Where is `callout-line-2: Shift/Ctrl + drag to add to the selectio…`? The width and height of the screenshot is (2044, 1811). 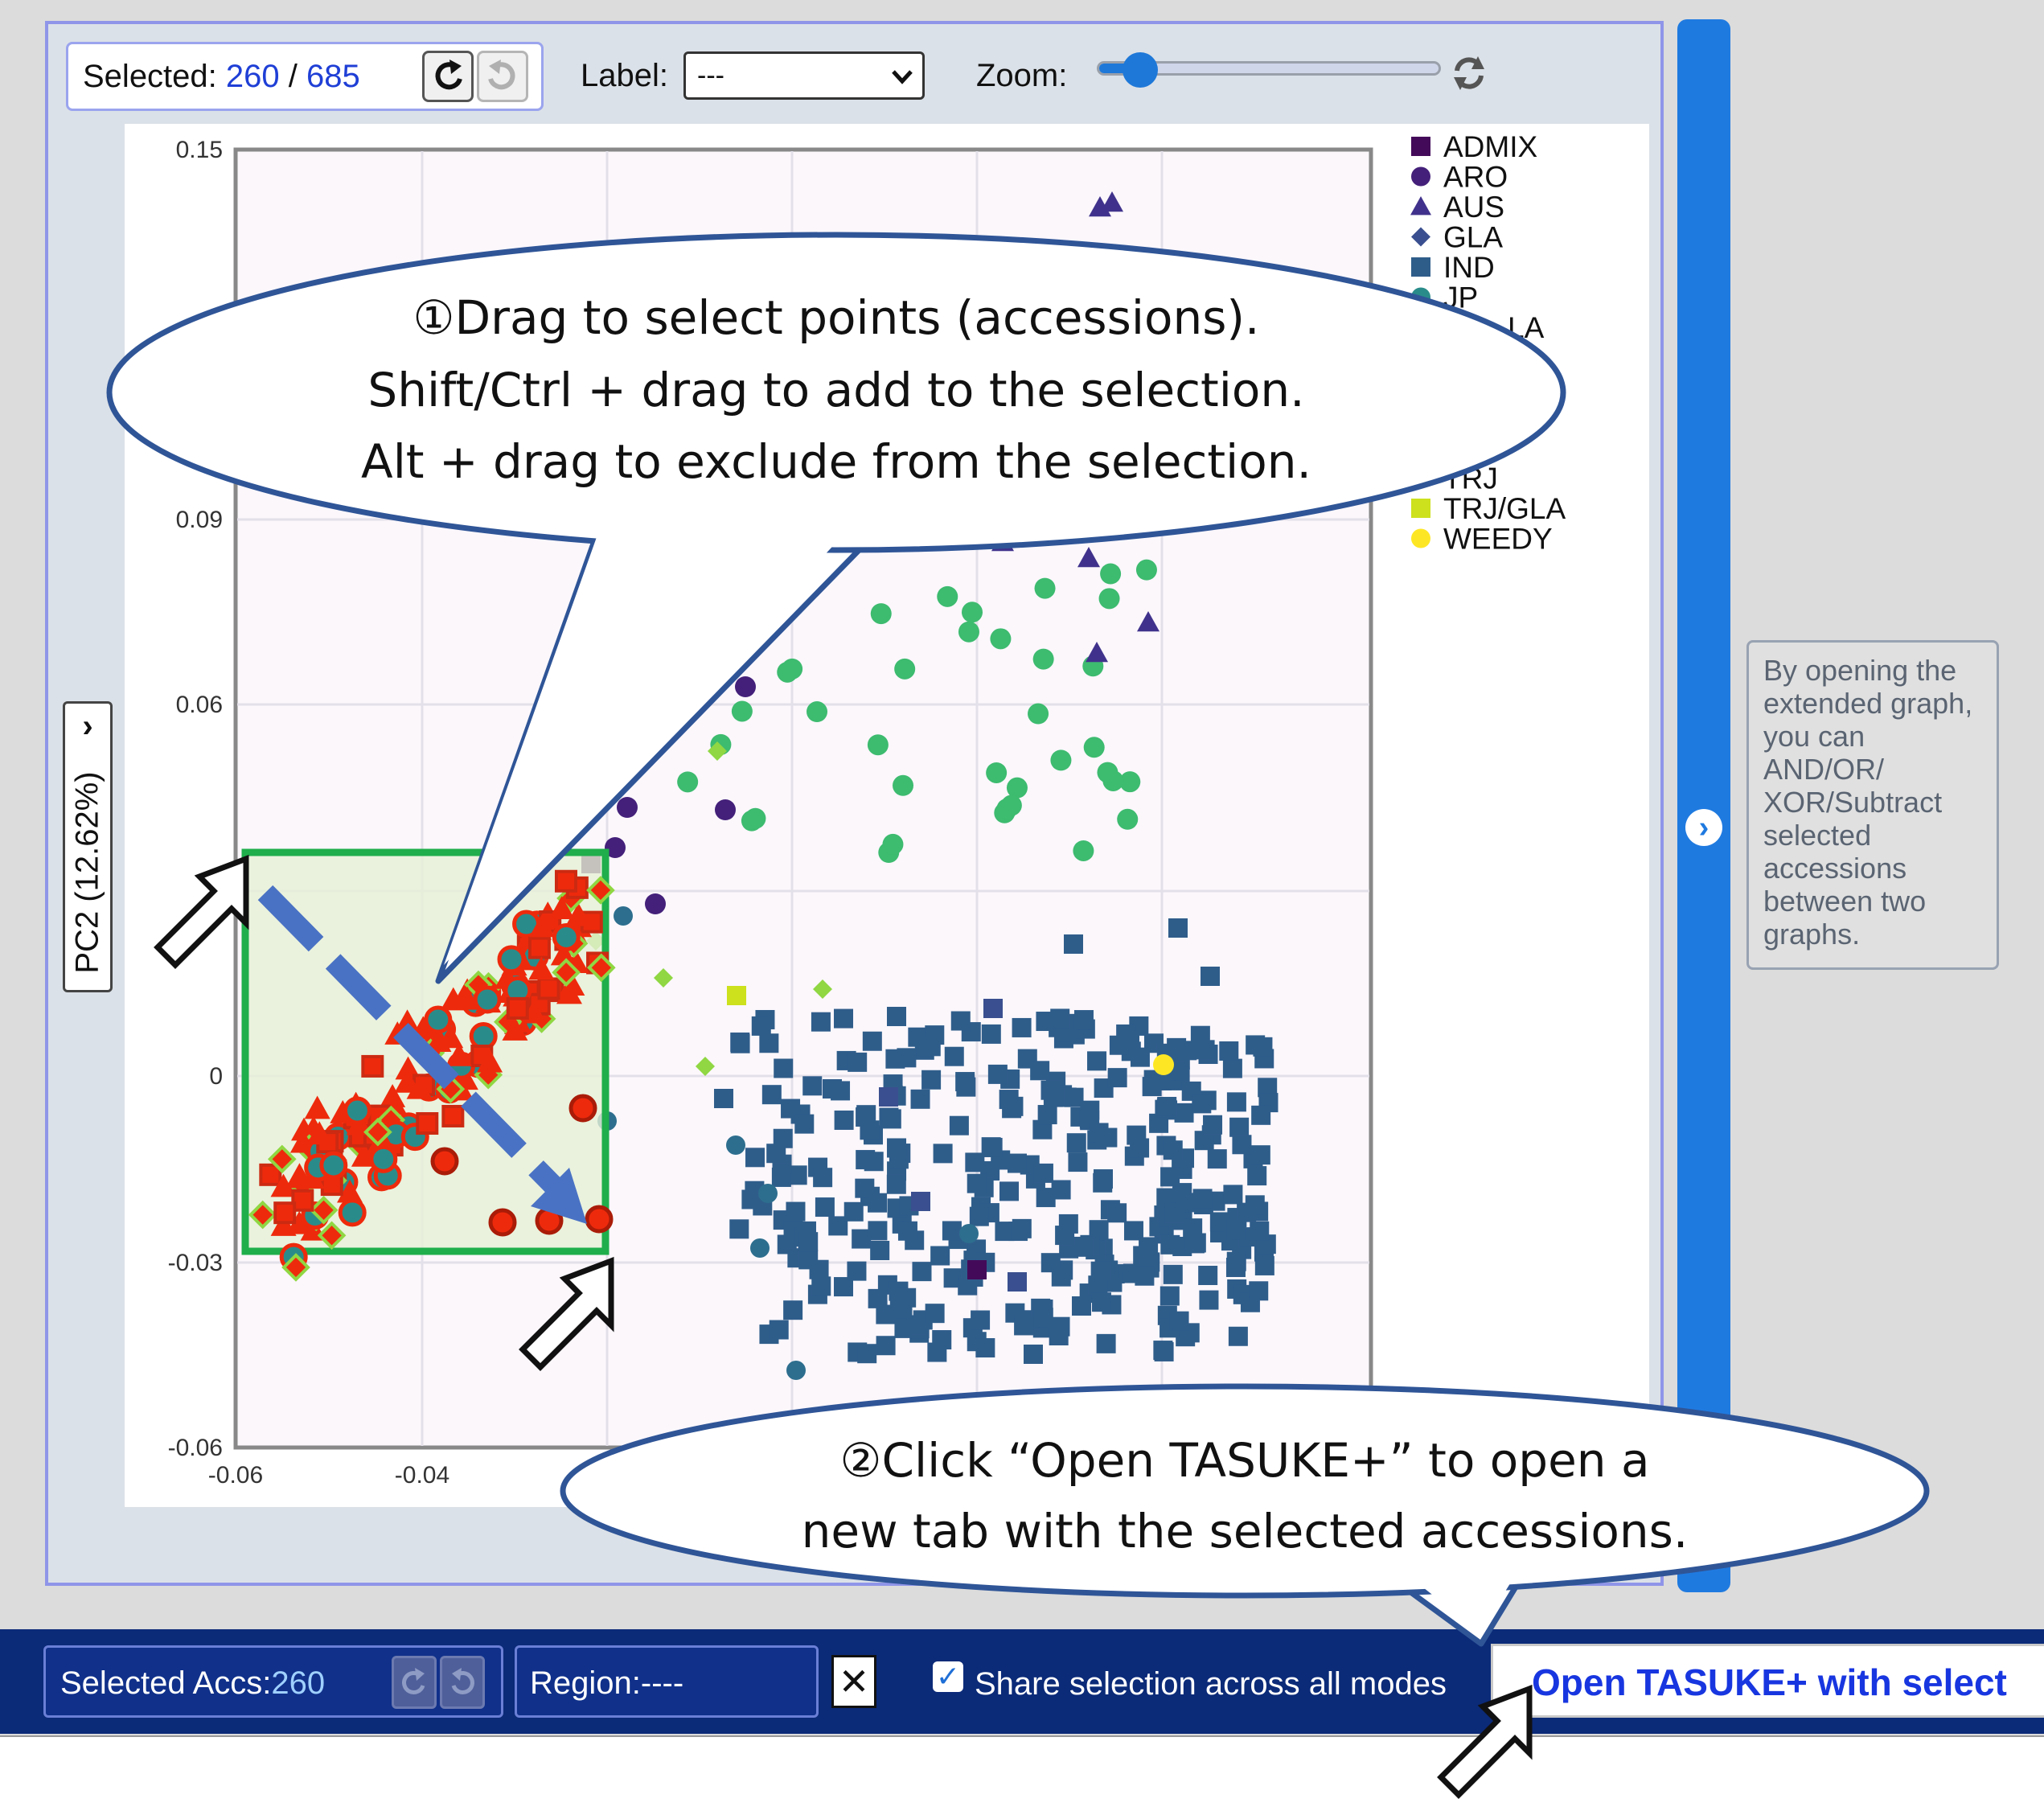
callout-line-2: Shift/Ctrl + drag to add to the selectio… is located at coordinates (835, 390).